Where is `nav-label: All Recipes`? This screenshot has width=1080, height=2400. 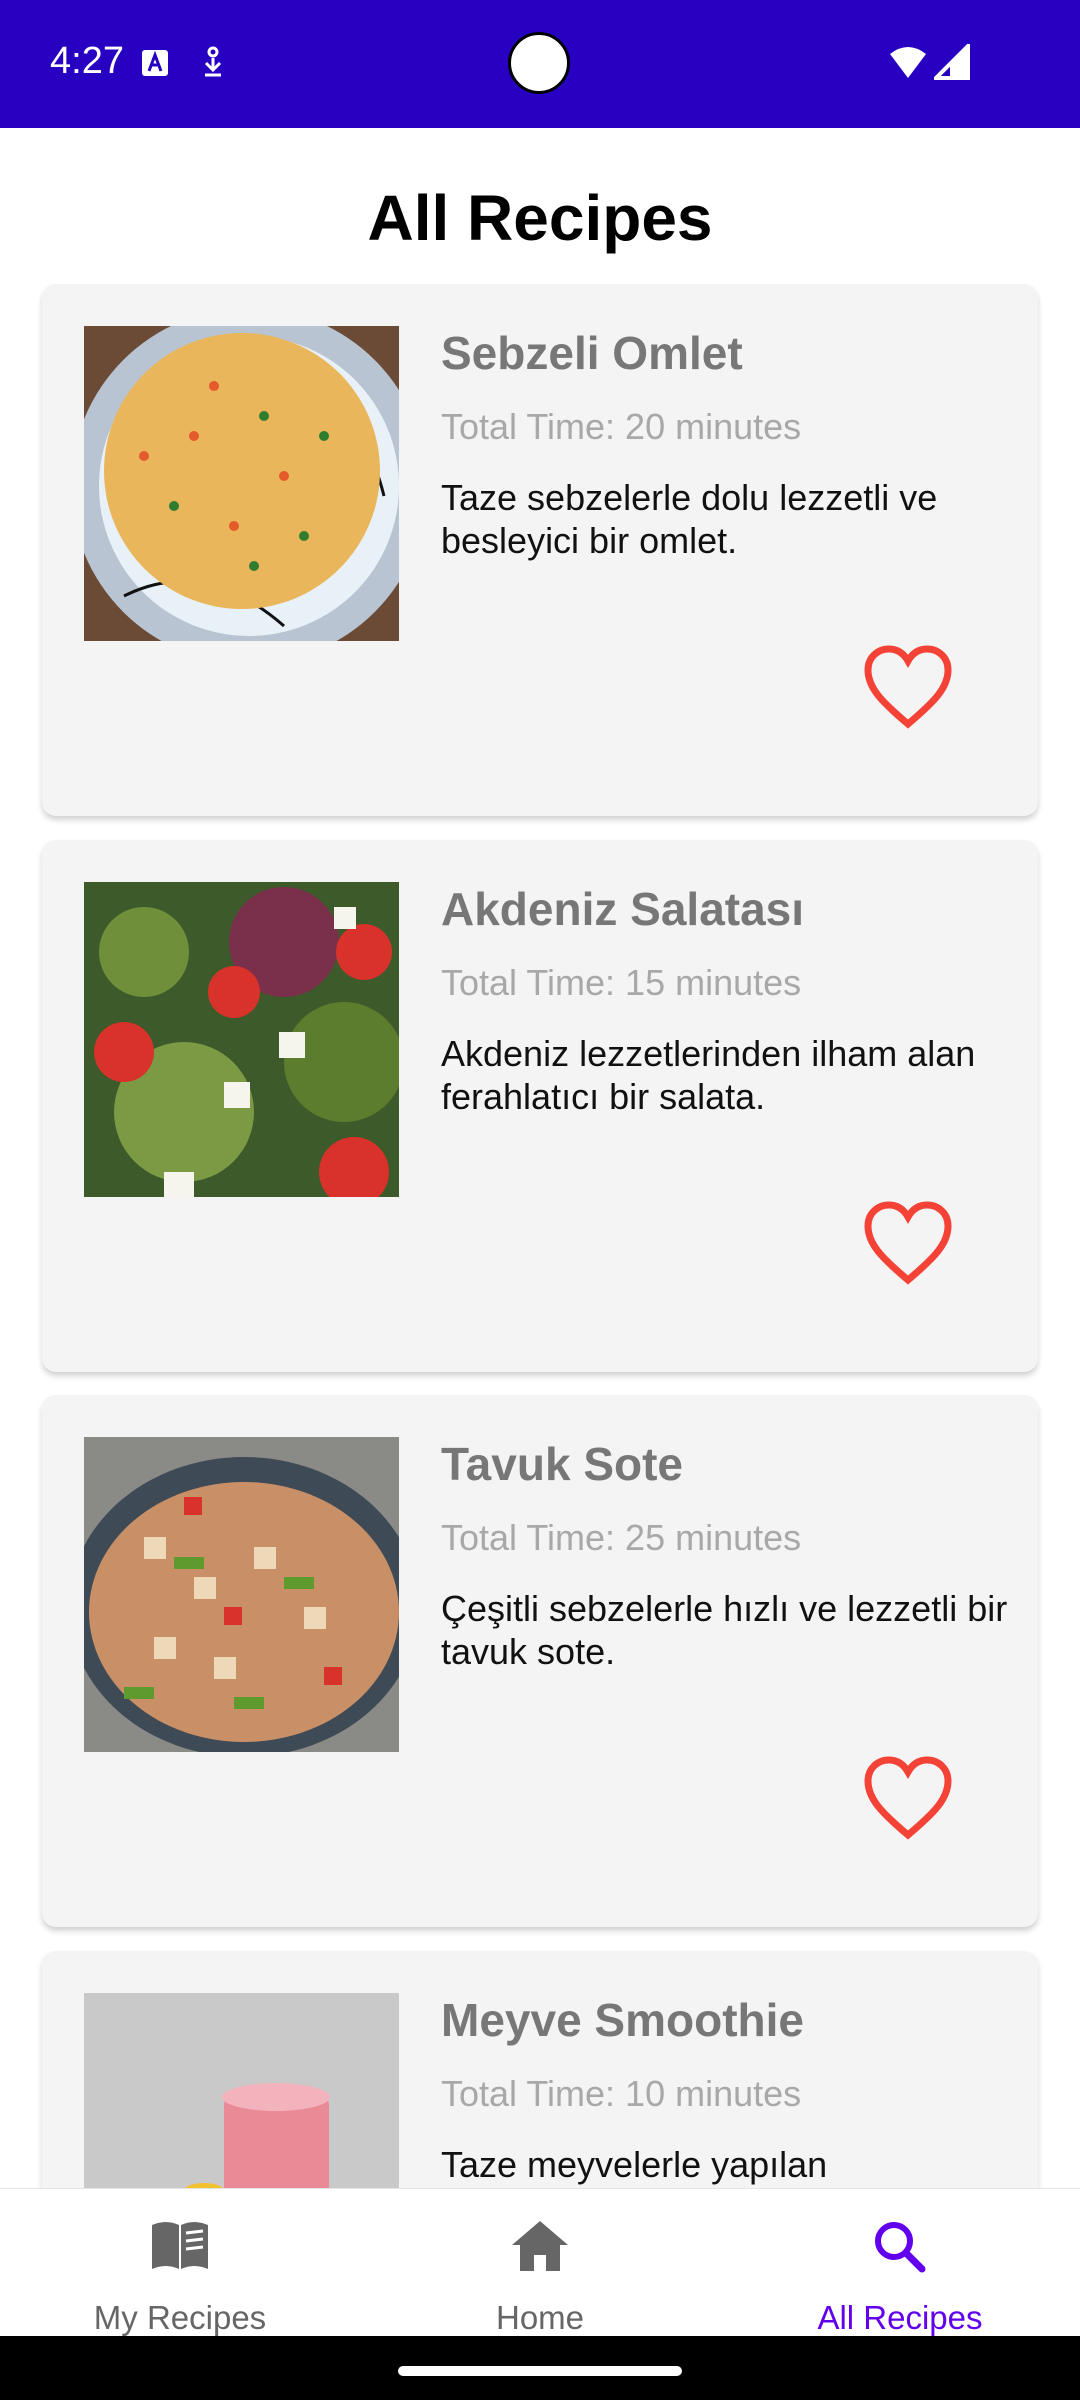
nav-label: All Recipes is located at coordinates (900, 2317).